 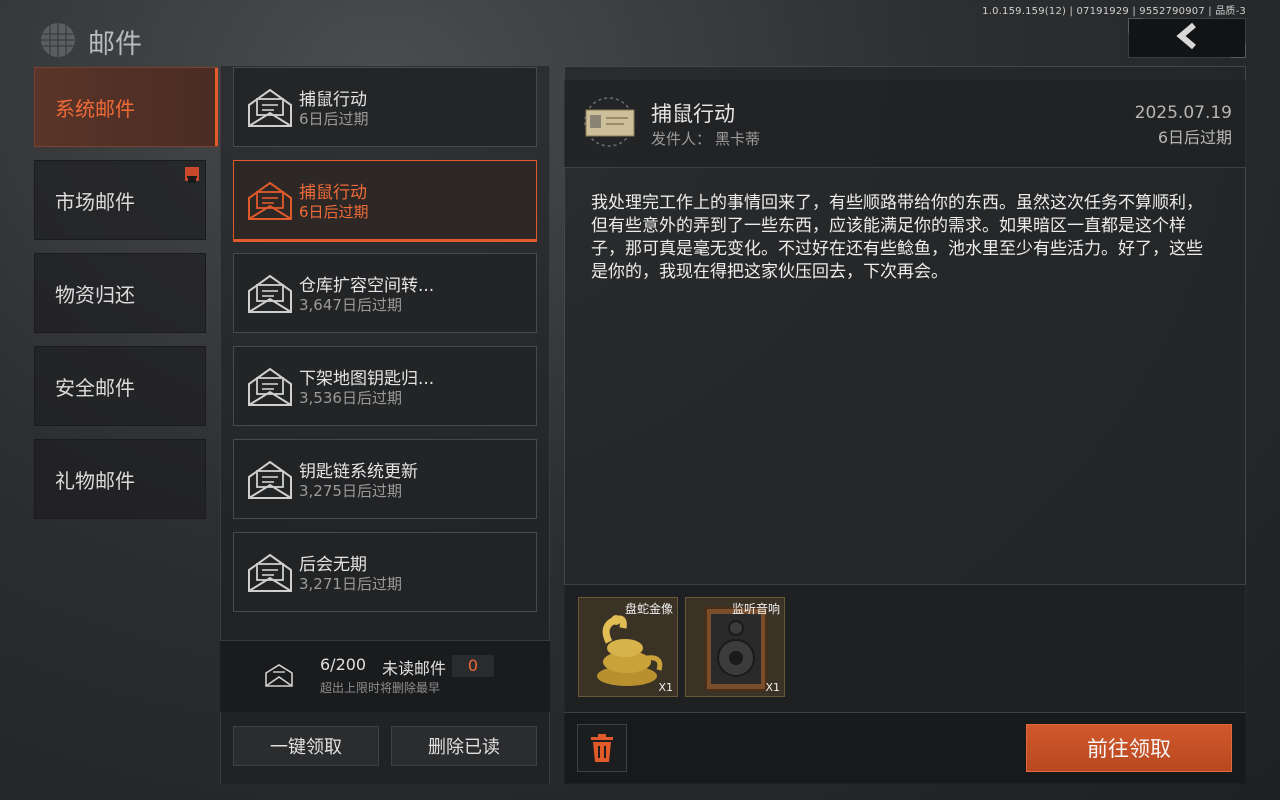 What do you see at coordinates (95, 480) in the screenshot?
I see `category-label: 礼物邮件` at bounding box center [95, 480].